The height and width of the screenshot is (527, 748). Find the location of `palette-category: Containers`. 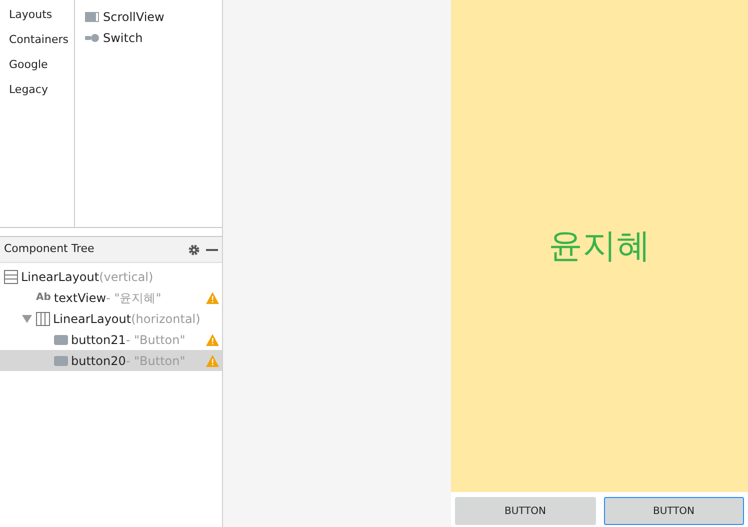

palette-category: Containers is located at coordinates (37, 42).